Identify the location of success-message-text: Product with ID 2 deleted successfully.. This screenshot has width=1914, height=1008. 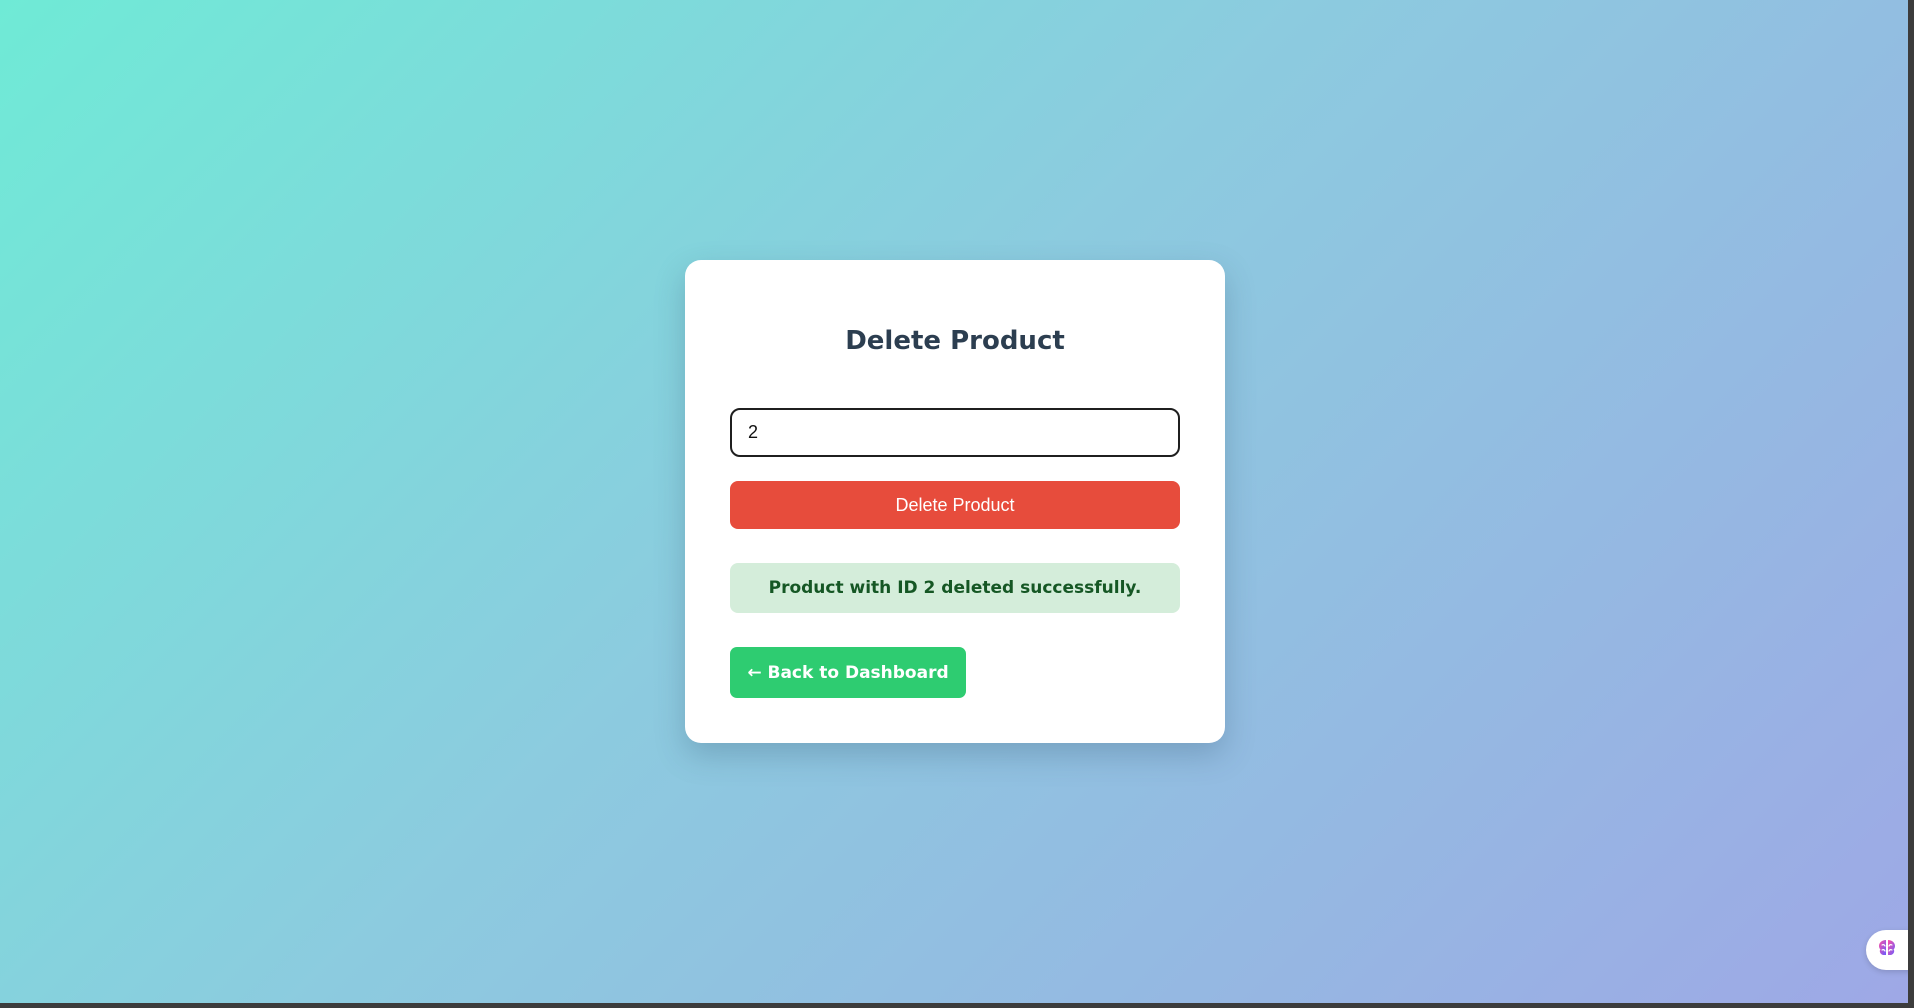
(955, 588).